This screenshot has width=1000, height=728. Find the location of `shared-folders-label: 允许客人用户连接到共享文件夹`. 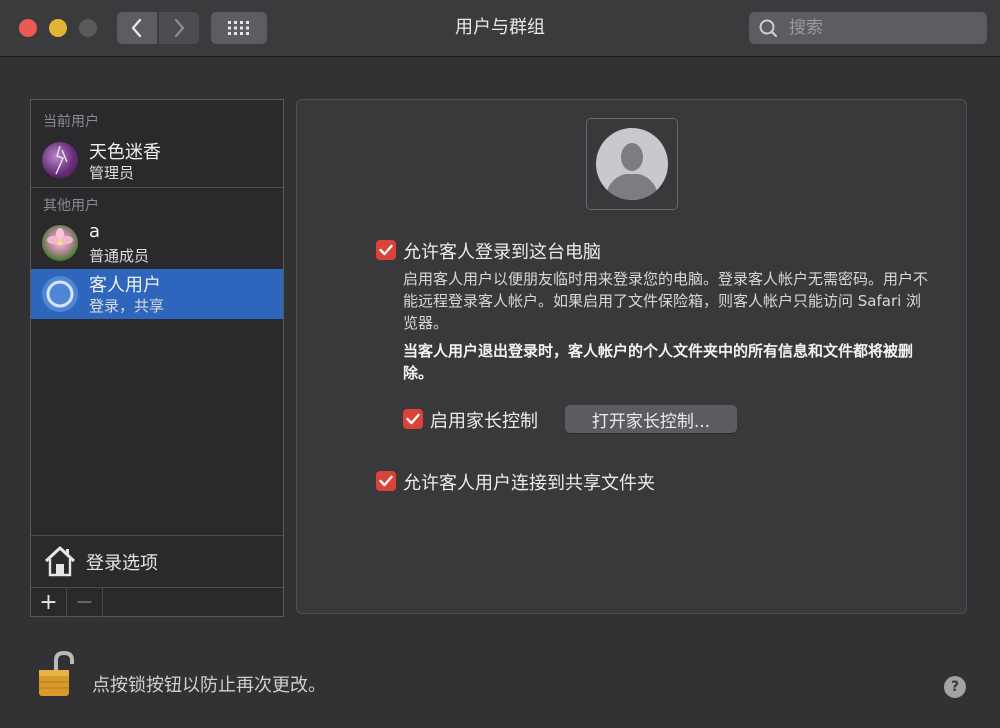

shared-folders-label: 允许客人用户连接到共享文件夹 is located at coordinates (529, 483).